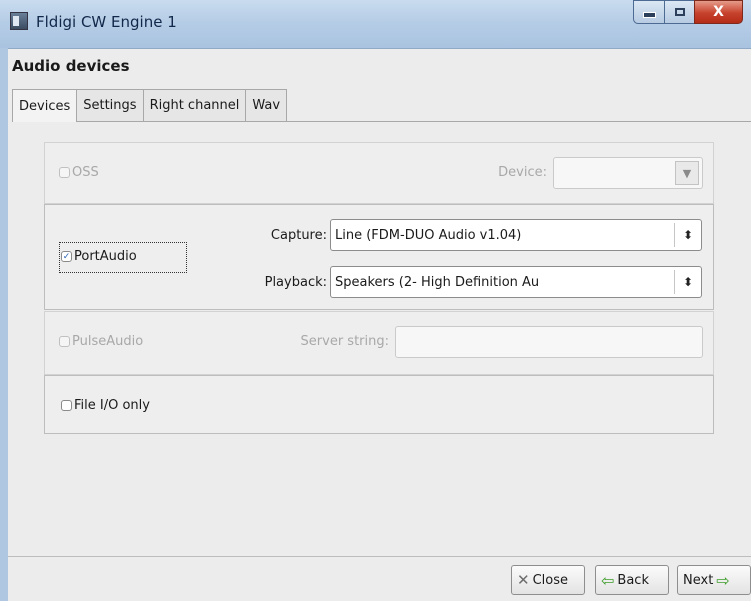 The image size is (751, 601). What do you see at coordinates (687, 173) in the screenshot?
I see `chevron-down-icon: ▼` at bounding box center [687, 173].